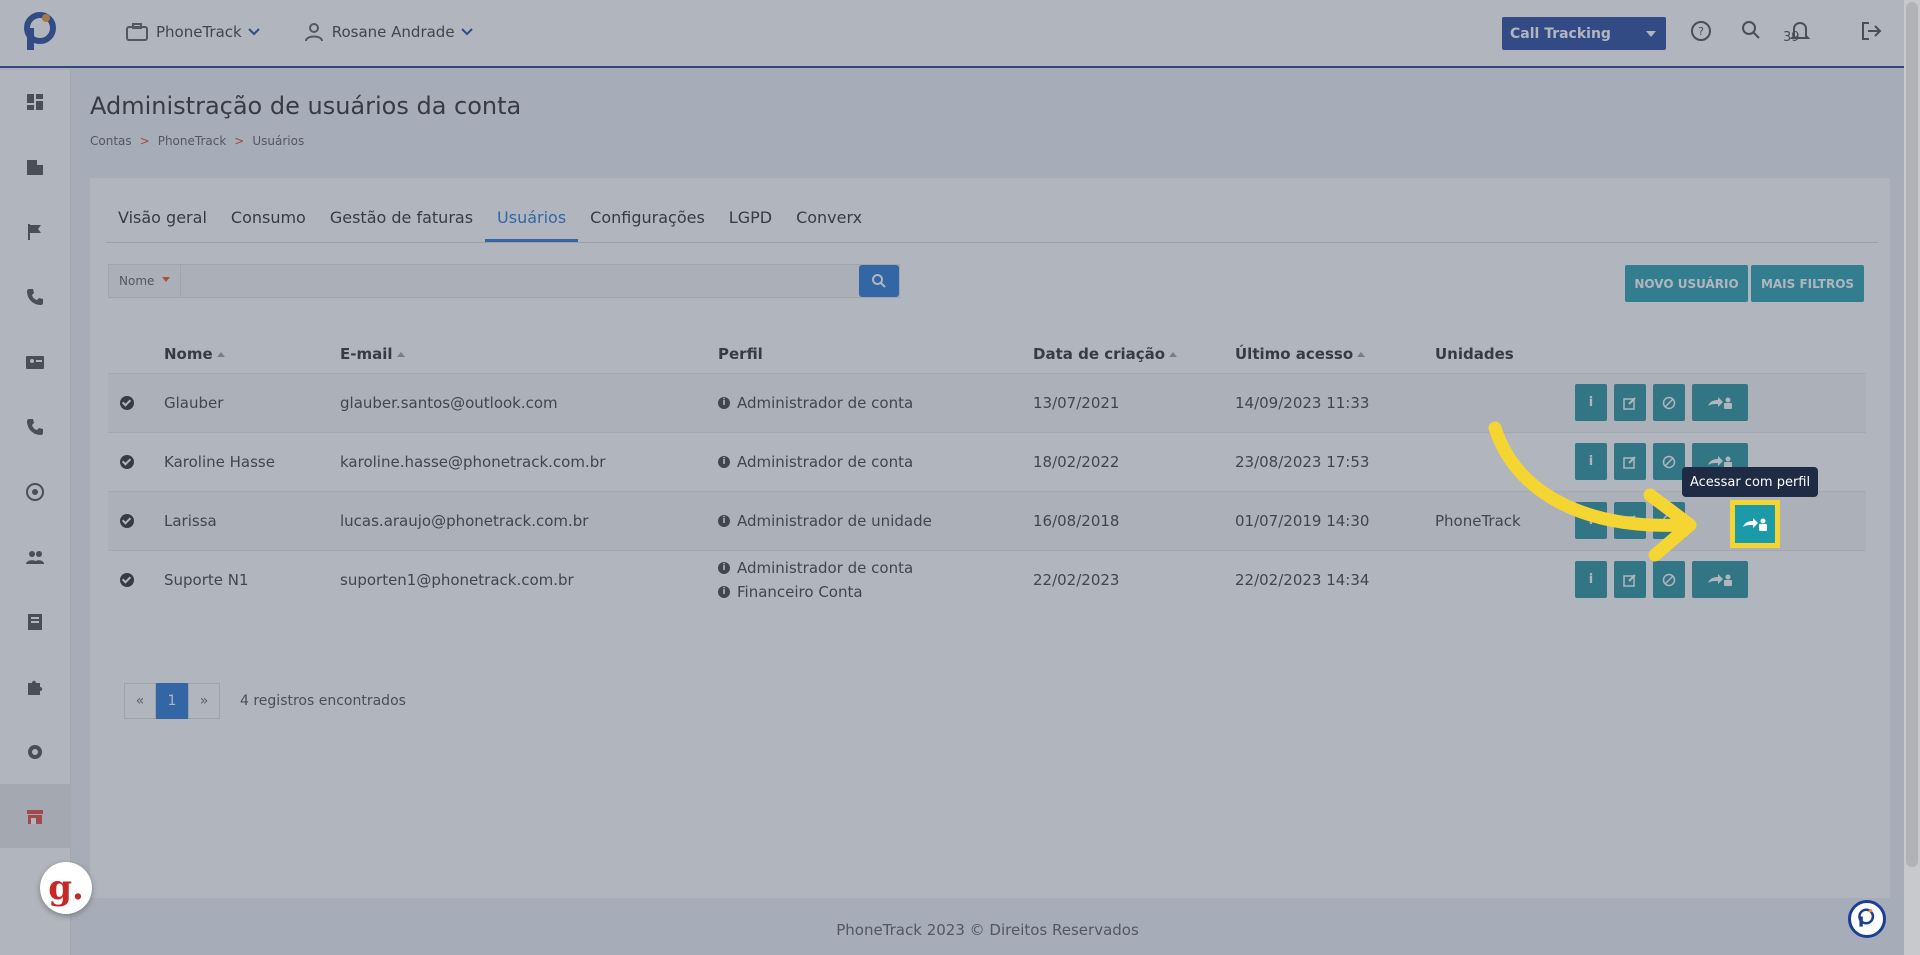 The height and width of the screenshot is (955, 1920). I want to click on column-header-ultimo-acesso: Último acesso, so click(1335, 354).